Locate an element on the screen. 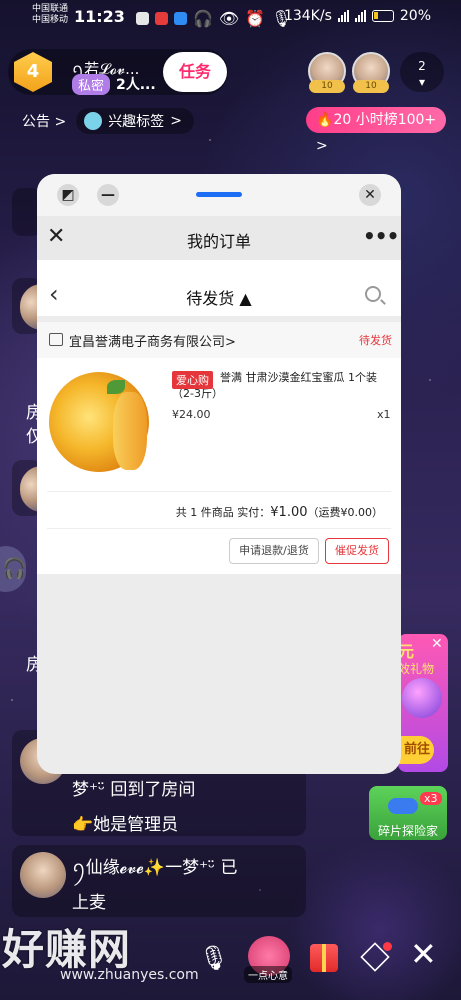 This screenshot has width=461, height=1000. drag-handle is located at coordinates (219, 194).